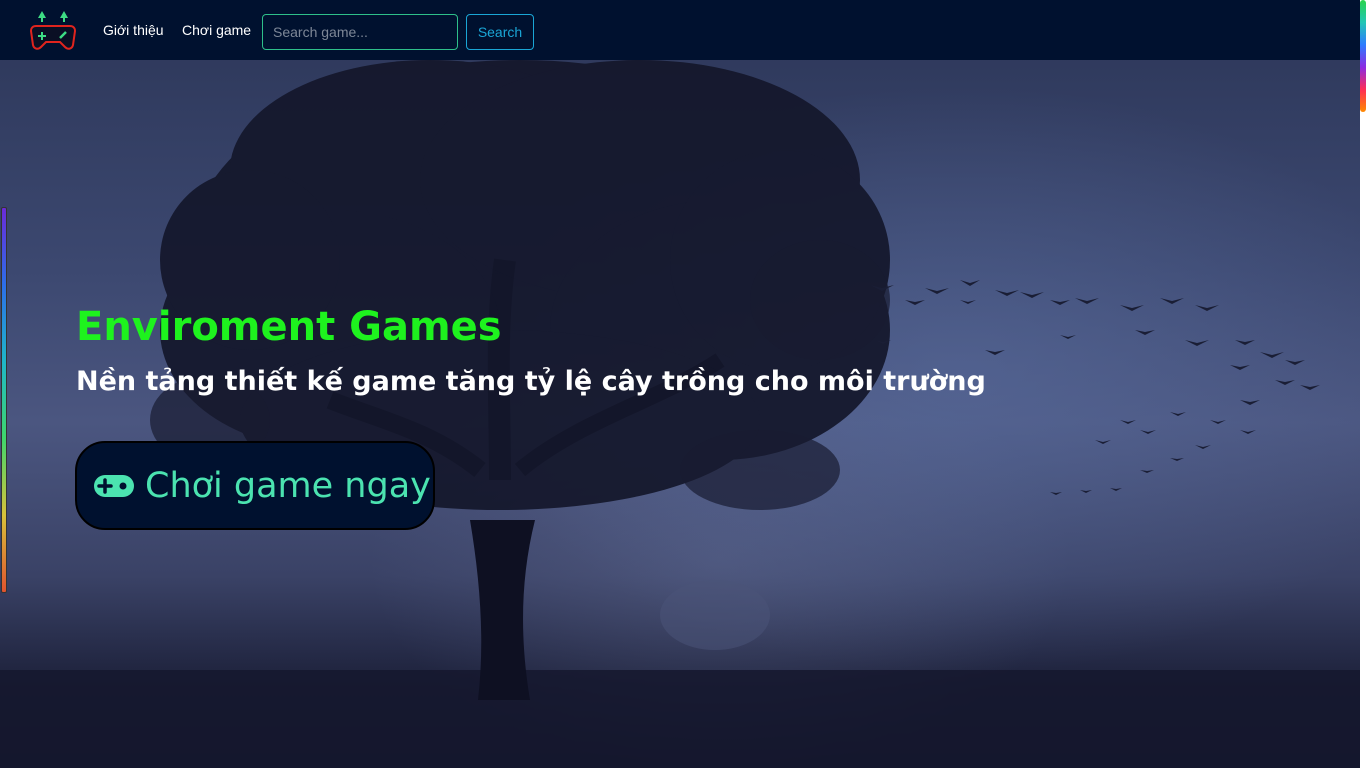 This screenshot has width=1366, height=768. What do you see at coordinates (360, 32) in the screenshot?
I see `search-input` at bounding box center [360, 32].